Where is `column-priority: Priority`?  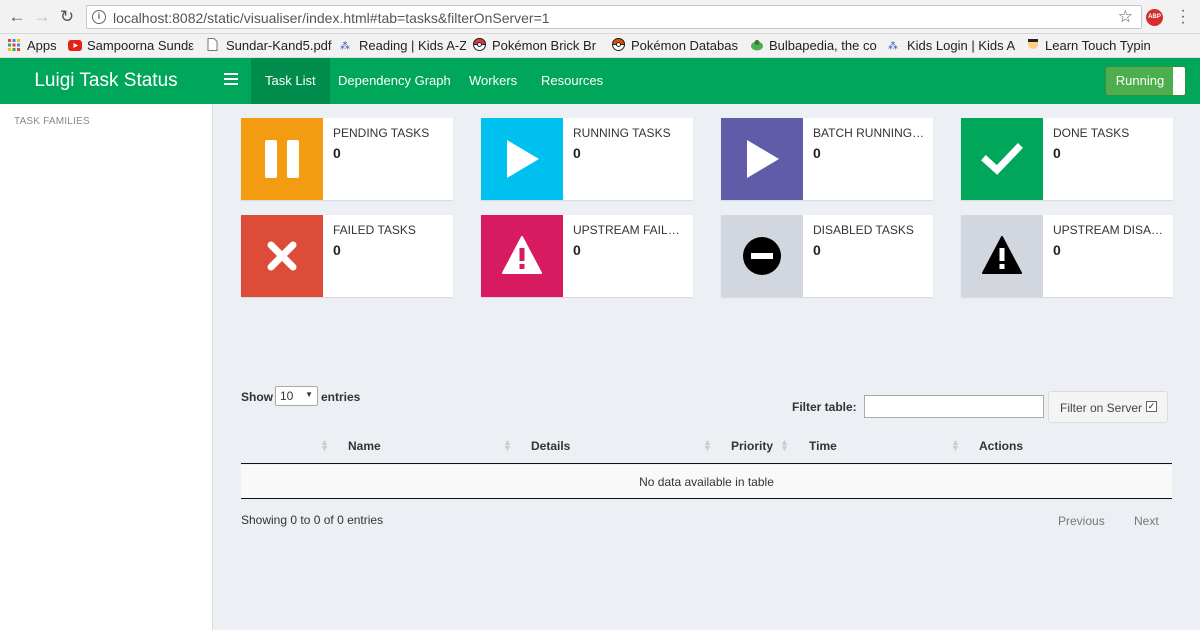 column-priority: Priority is located at coordinates (752, 446).